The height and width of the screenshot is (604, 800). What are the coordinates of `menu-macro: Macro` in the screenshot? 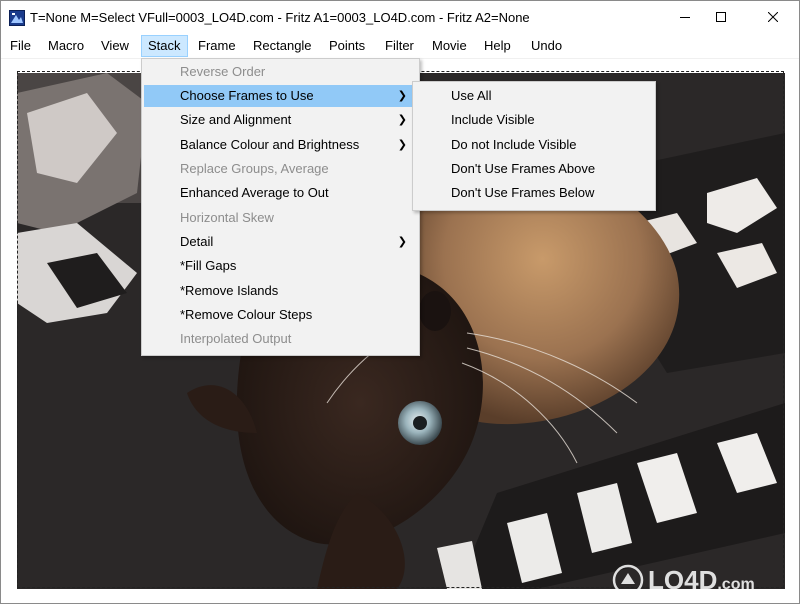 It's located at (66, 46).